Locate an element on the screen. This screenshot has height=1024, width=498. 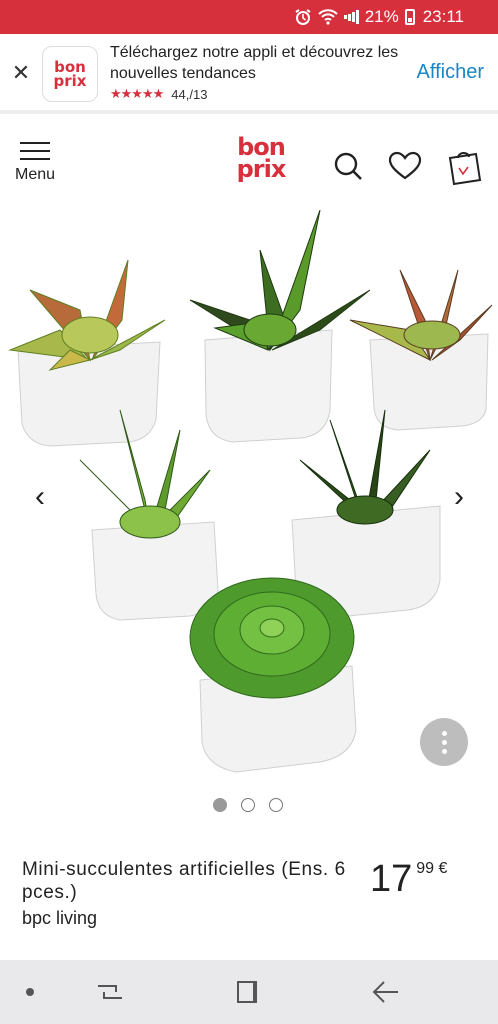
home-dot-icon is located at coordinates (30, 992).